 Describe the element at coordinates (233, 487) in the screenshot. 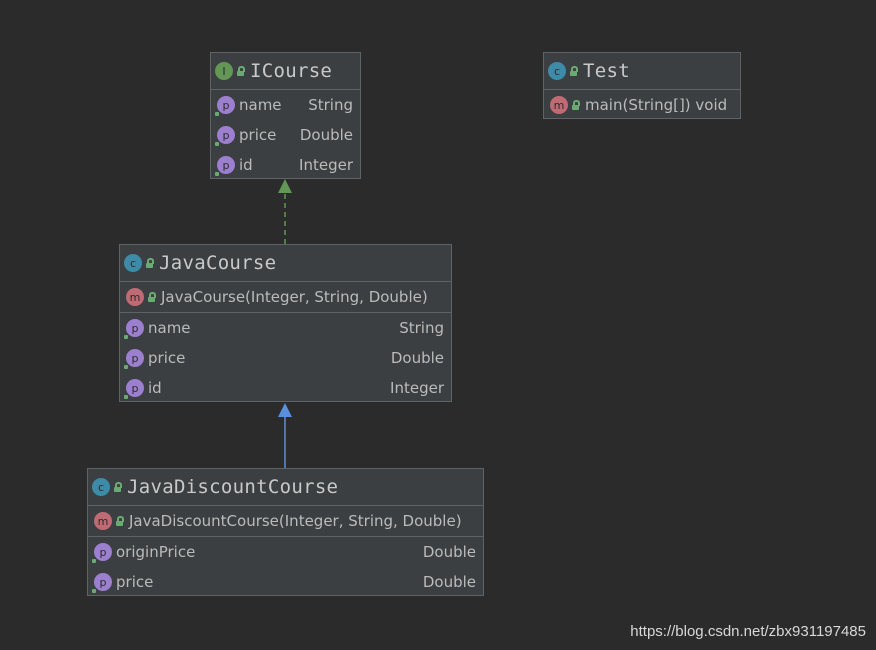

I see `class-name: JavaDiscountCourse` at that location.